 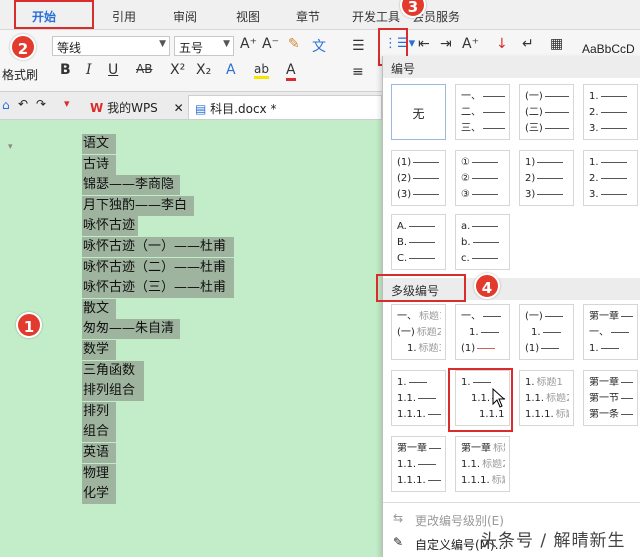 I want to click on font-name-select: 等线 ▼, so click(x=111, y=46).